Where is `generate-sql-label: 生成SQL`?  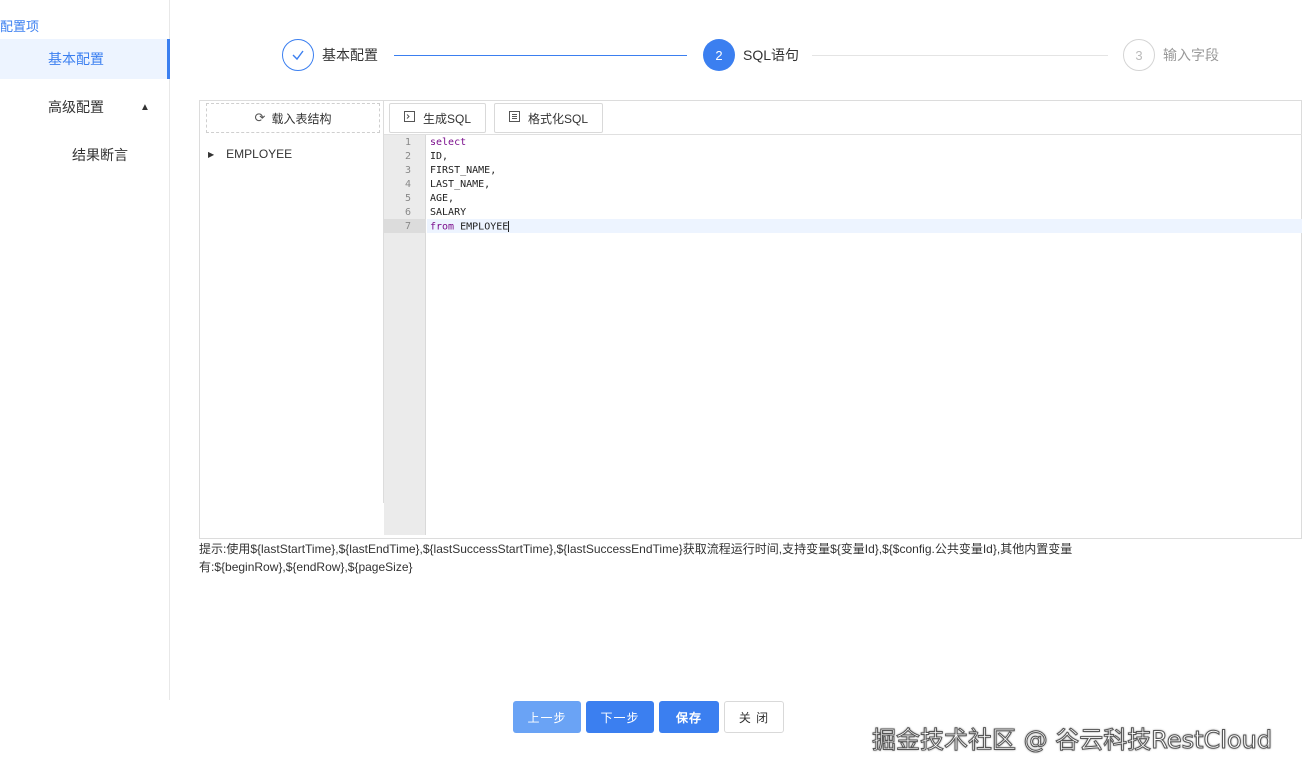
generate-sql-label: 生成SQL is located at coordinates (447, 118).